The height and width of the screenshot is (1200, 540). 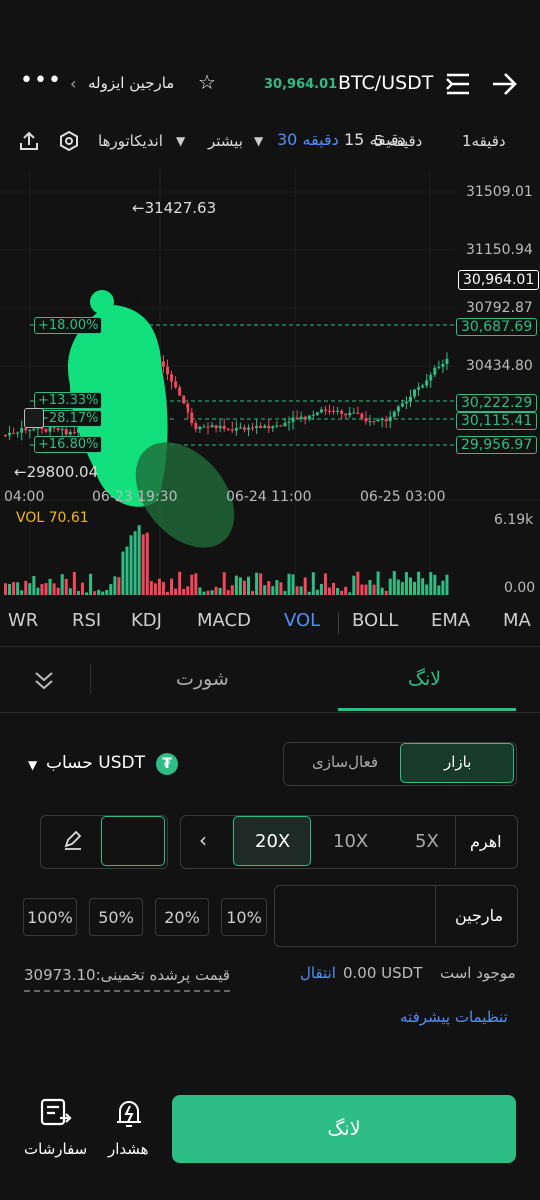 What do you see at coordinates (225, 141) in the screenshot?
I see `more-timeframes-button: بیشتر` at bounding box center [225, 141].